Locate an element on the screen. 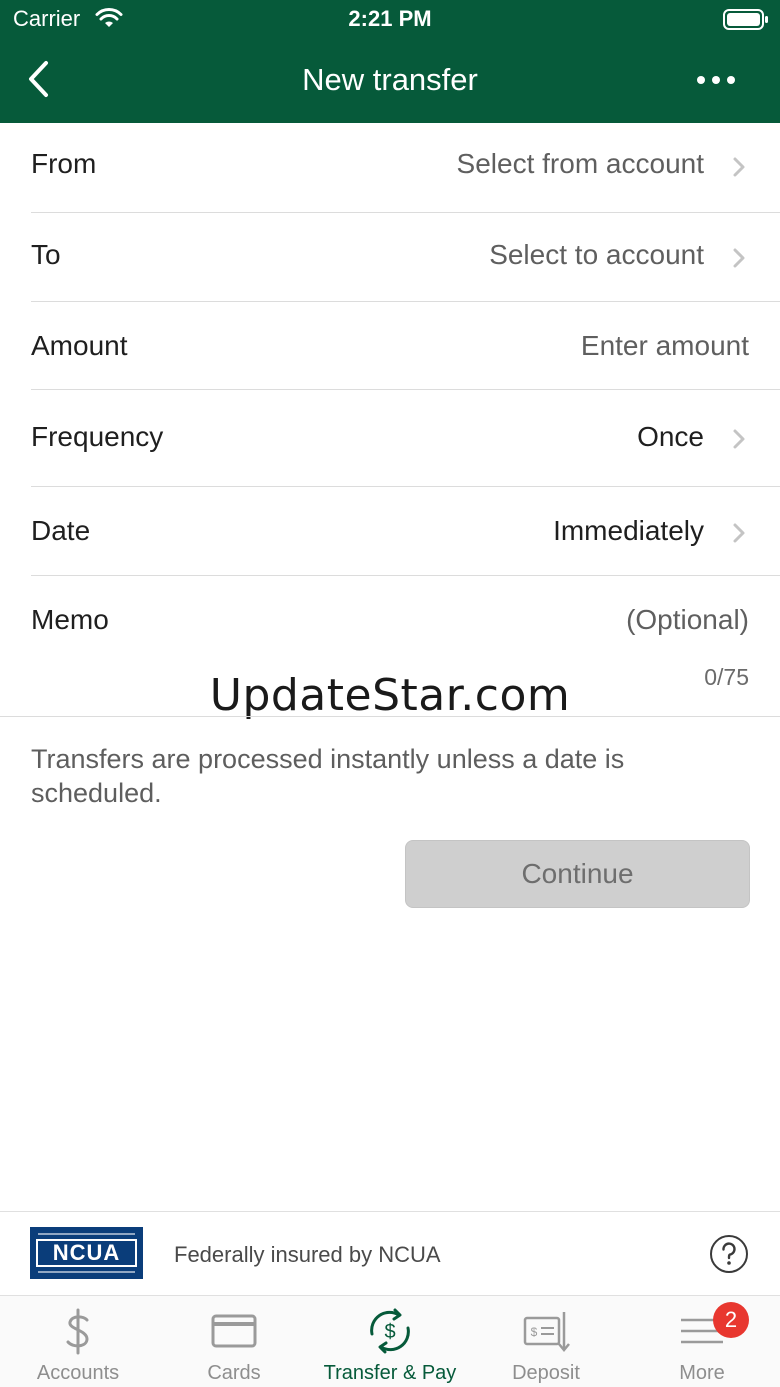 Image resolution: width=780 pixels, height=1387 pixels. from-value: Select from account is located at coordinates (580, 163).